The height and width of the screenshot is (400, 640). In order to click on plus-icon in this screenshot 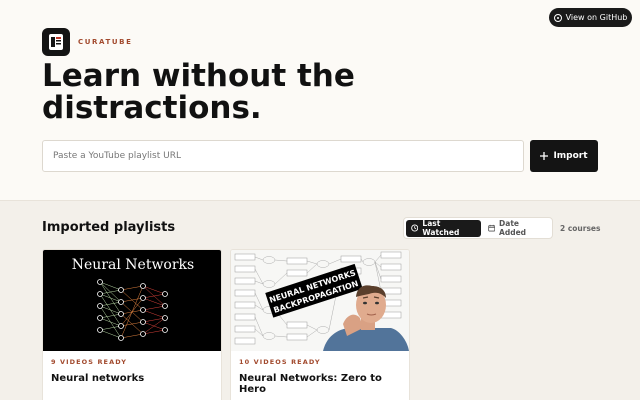, I will do `click(544, 156)`.